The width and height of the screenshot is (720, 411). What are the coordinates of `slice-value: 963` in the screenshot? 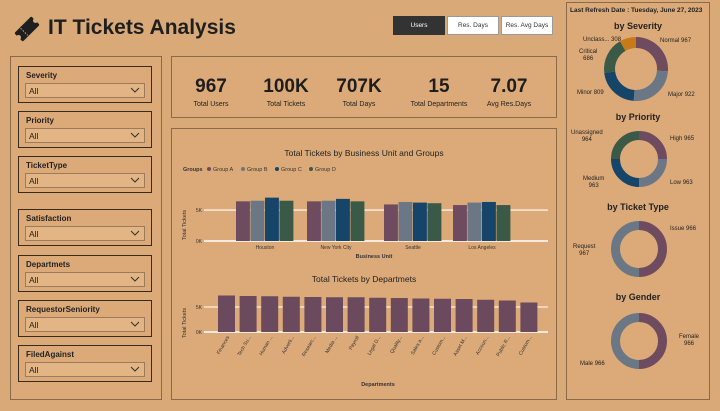 It's located at (687, 183).